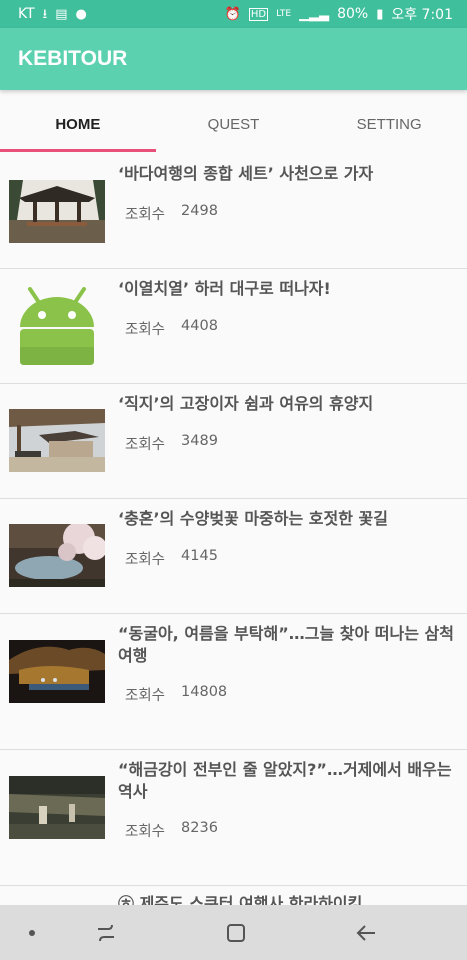 The image size is (467, 960). Describe the element at coordinates (57, 327) in the screenshot. I see `android-icon` at that location.